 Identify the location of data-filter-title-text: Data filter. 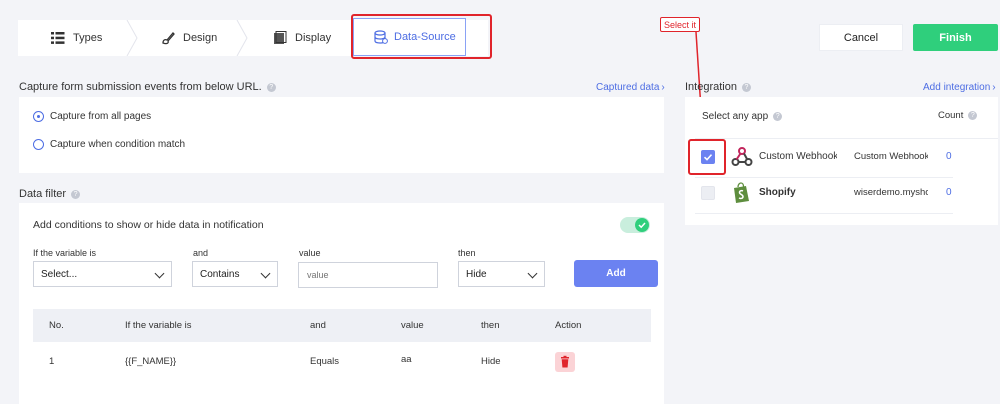
(43, 194).